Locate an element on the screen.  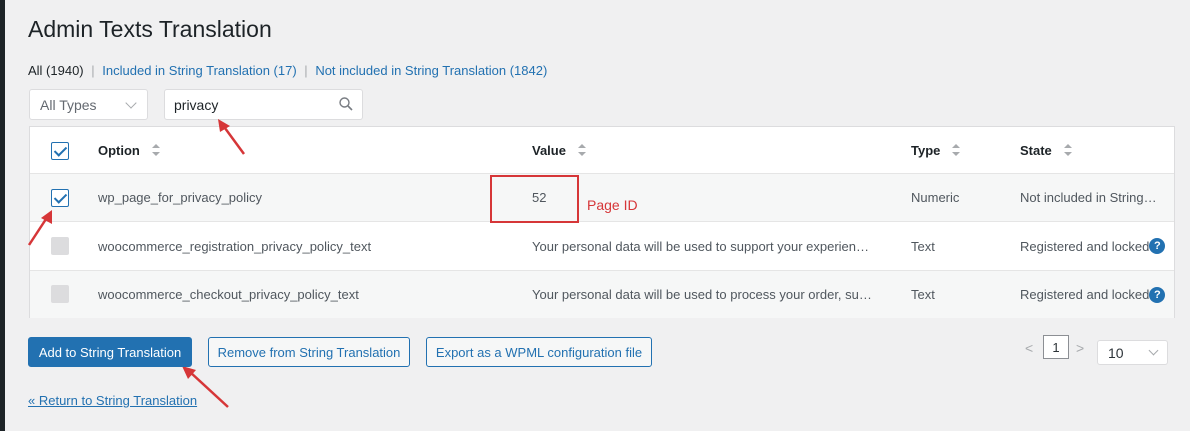
export-wpml-config-button: Export as a WPML configuration file is located at coordinates (539, 352).